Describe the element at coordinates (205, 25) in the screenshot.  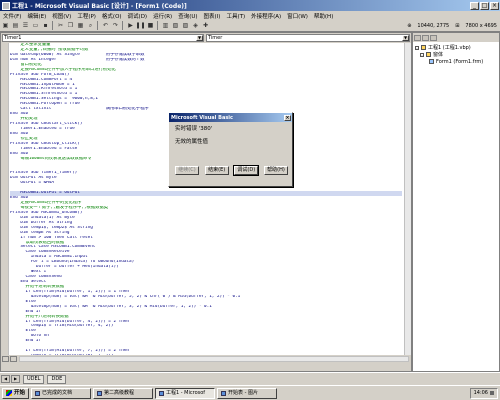
I see `toolbox-icon: ✚` at that location.